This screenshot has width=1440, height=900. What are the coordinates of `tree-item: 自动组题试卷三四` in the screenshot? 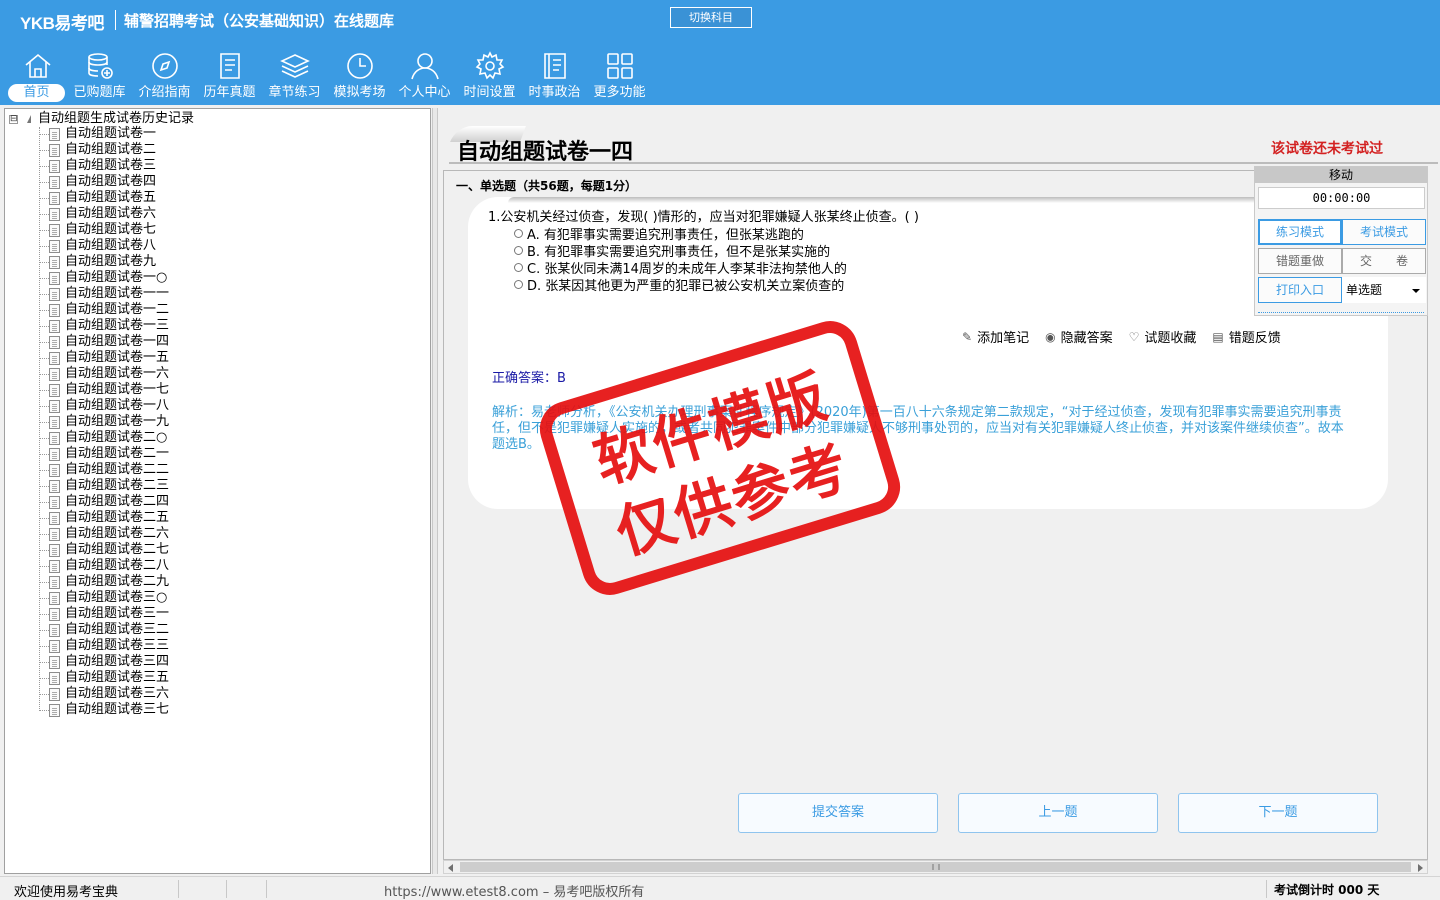 It's located at (104, 662).